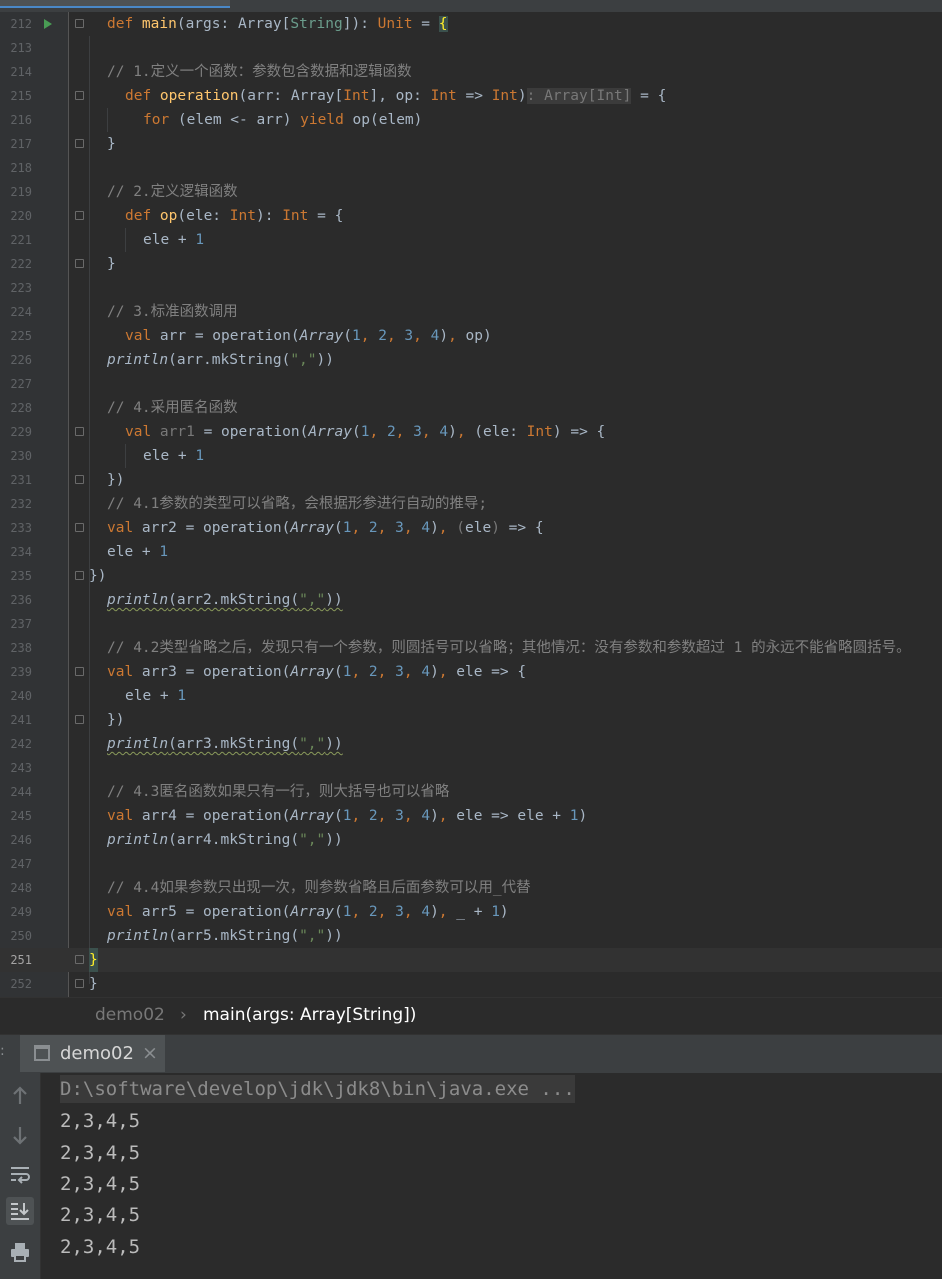 This screenshot has height=1279, width=942. I want to click on line-number: 246, so click(21, 840).